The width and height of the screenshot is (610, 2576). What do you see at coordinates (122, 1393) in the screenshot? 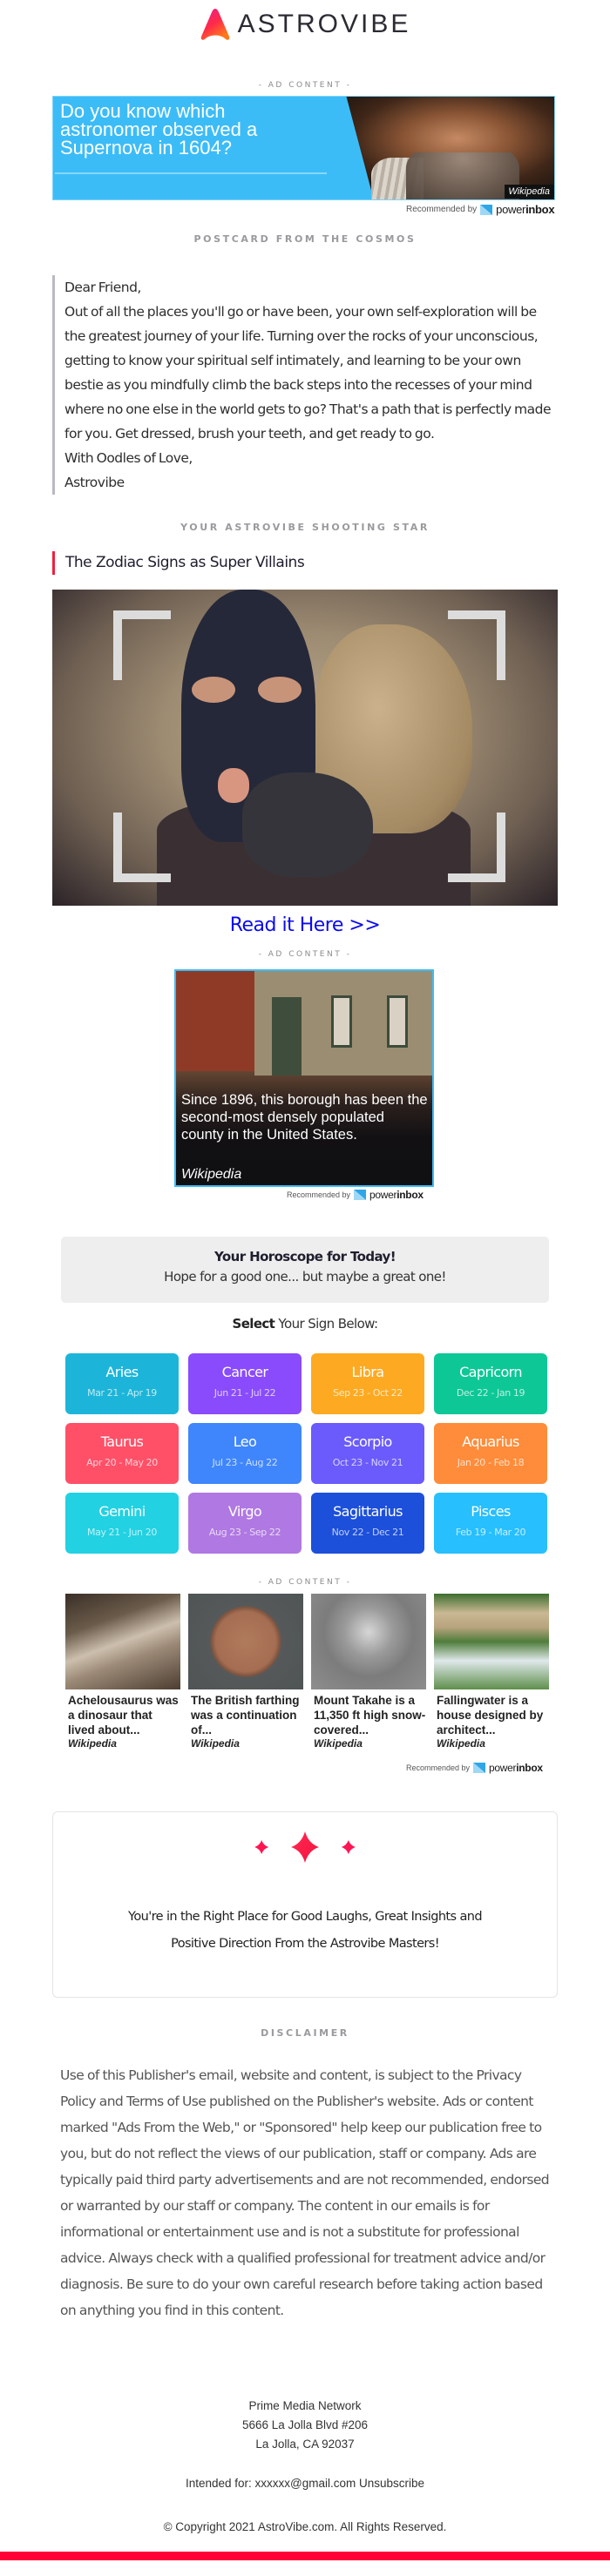
I see `sign-dates: Mar 21 - Apr 19` at bounding box center [122, 1393].